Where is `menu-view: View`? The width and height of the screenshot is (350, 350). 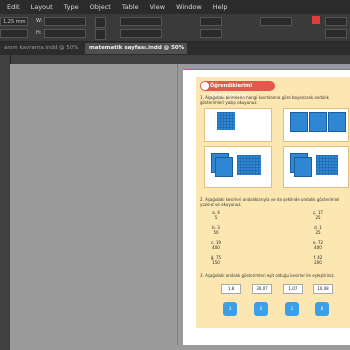 menu-view: View is located at coordinates (157, 7).